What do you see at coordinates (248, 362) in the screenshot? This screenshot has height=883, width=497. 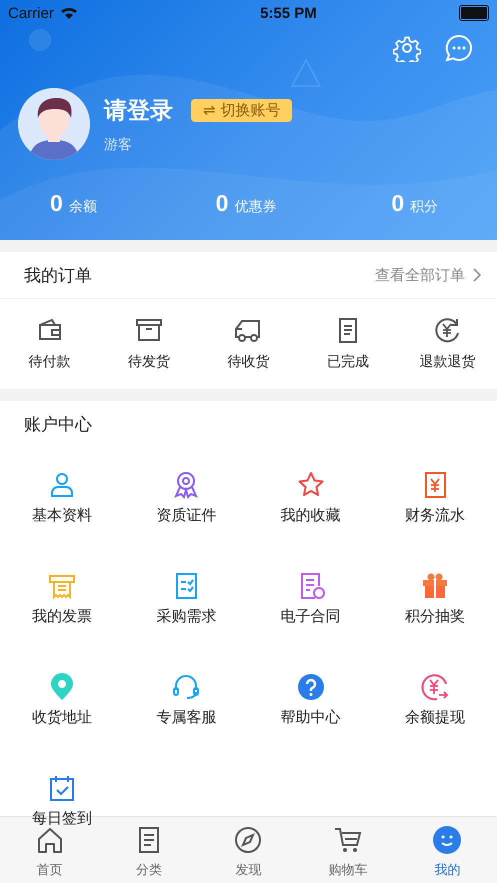 I see `order-status-label: 待收货` at bounding box center [248, 362].